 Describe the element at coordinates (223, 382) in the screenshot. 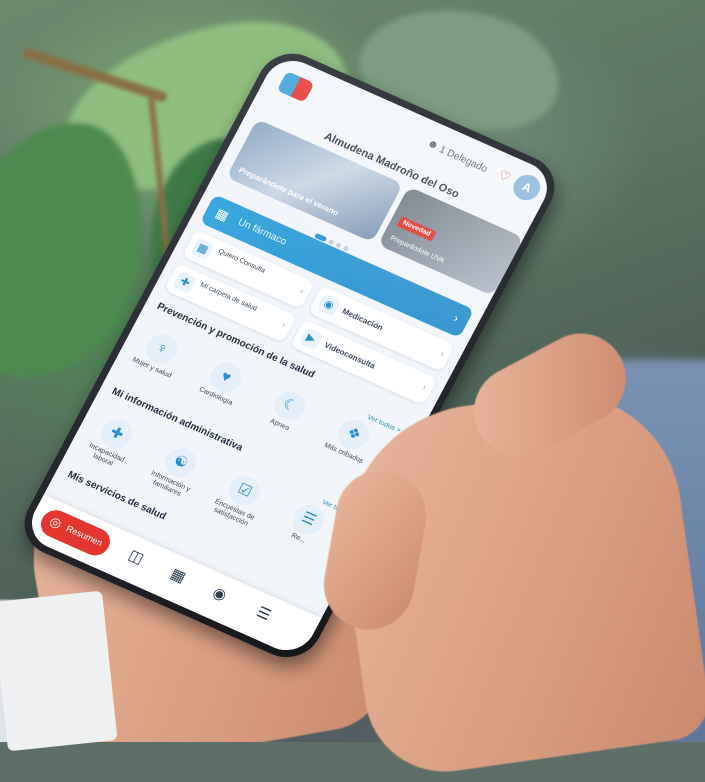

I see `quick-access-item: ♥ Cardiología` at that location.